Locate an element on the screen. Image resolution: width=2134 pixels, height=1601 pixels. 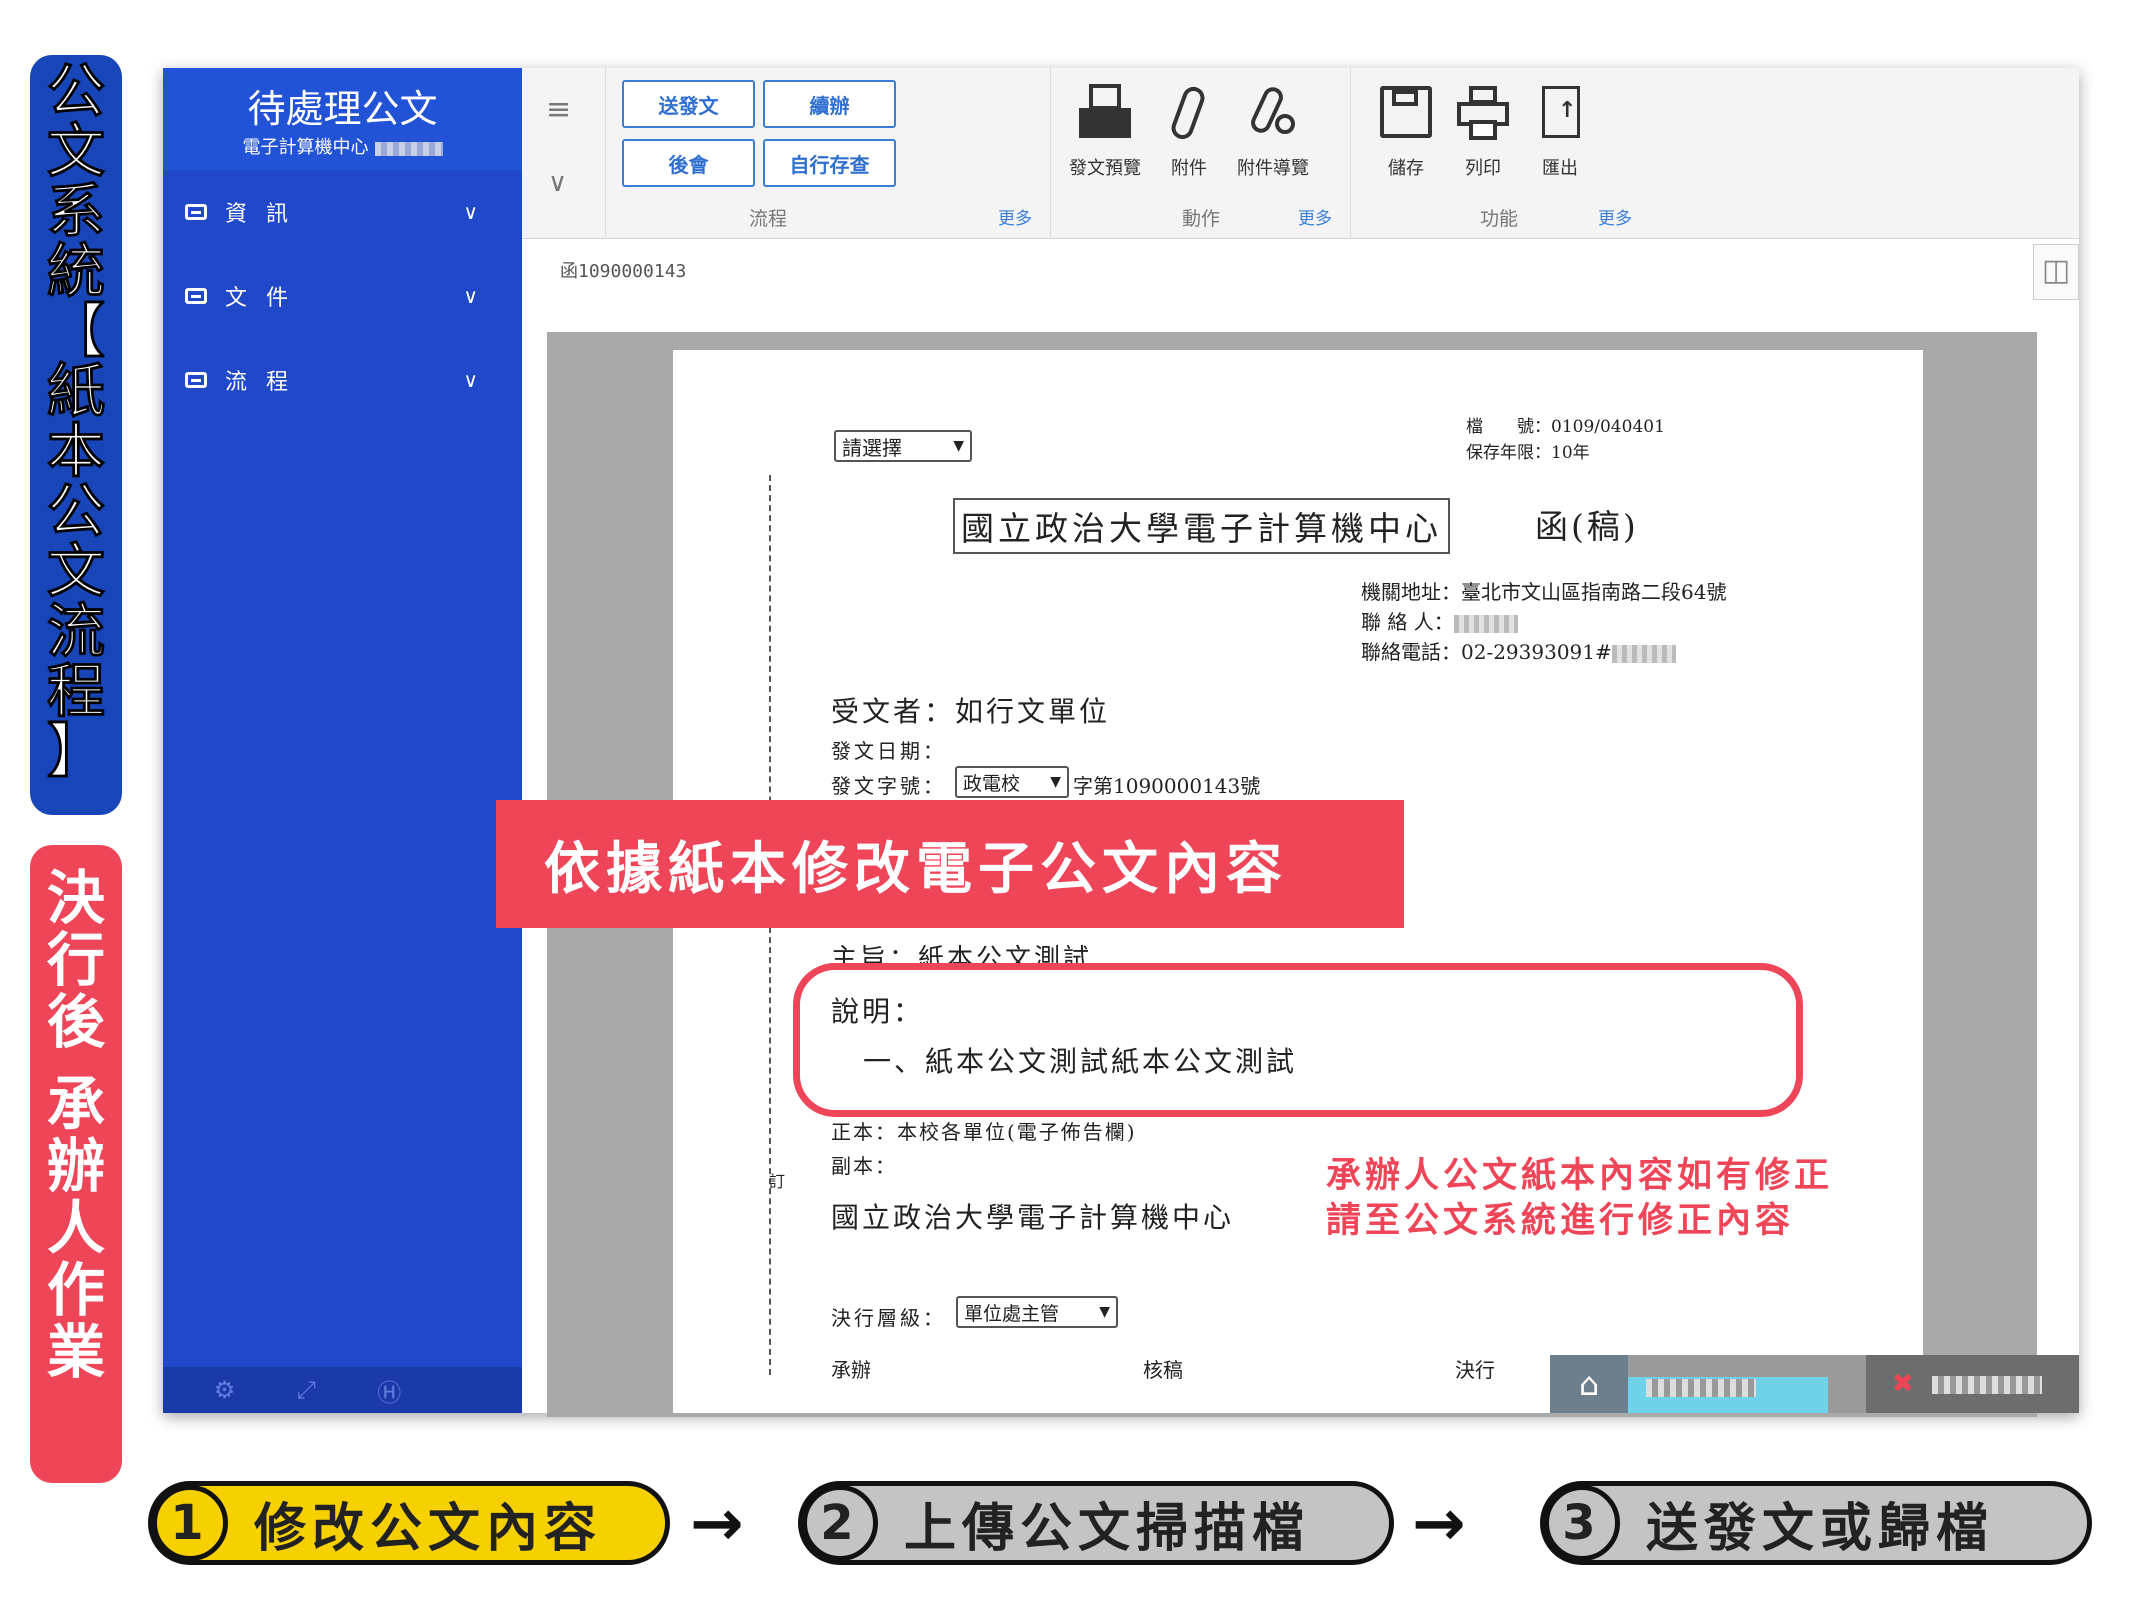
tool-label: 附件導覽 is located at coordinates (1273, 168).